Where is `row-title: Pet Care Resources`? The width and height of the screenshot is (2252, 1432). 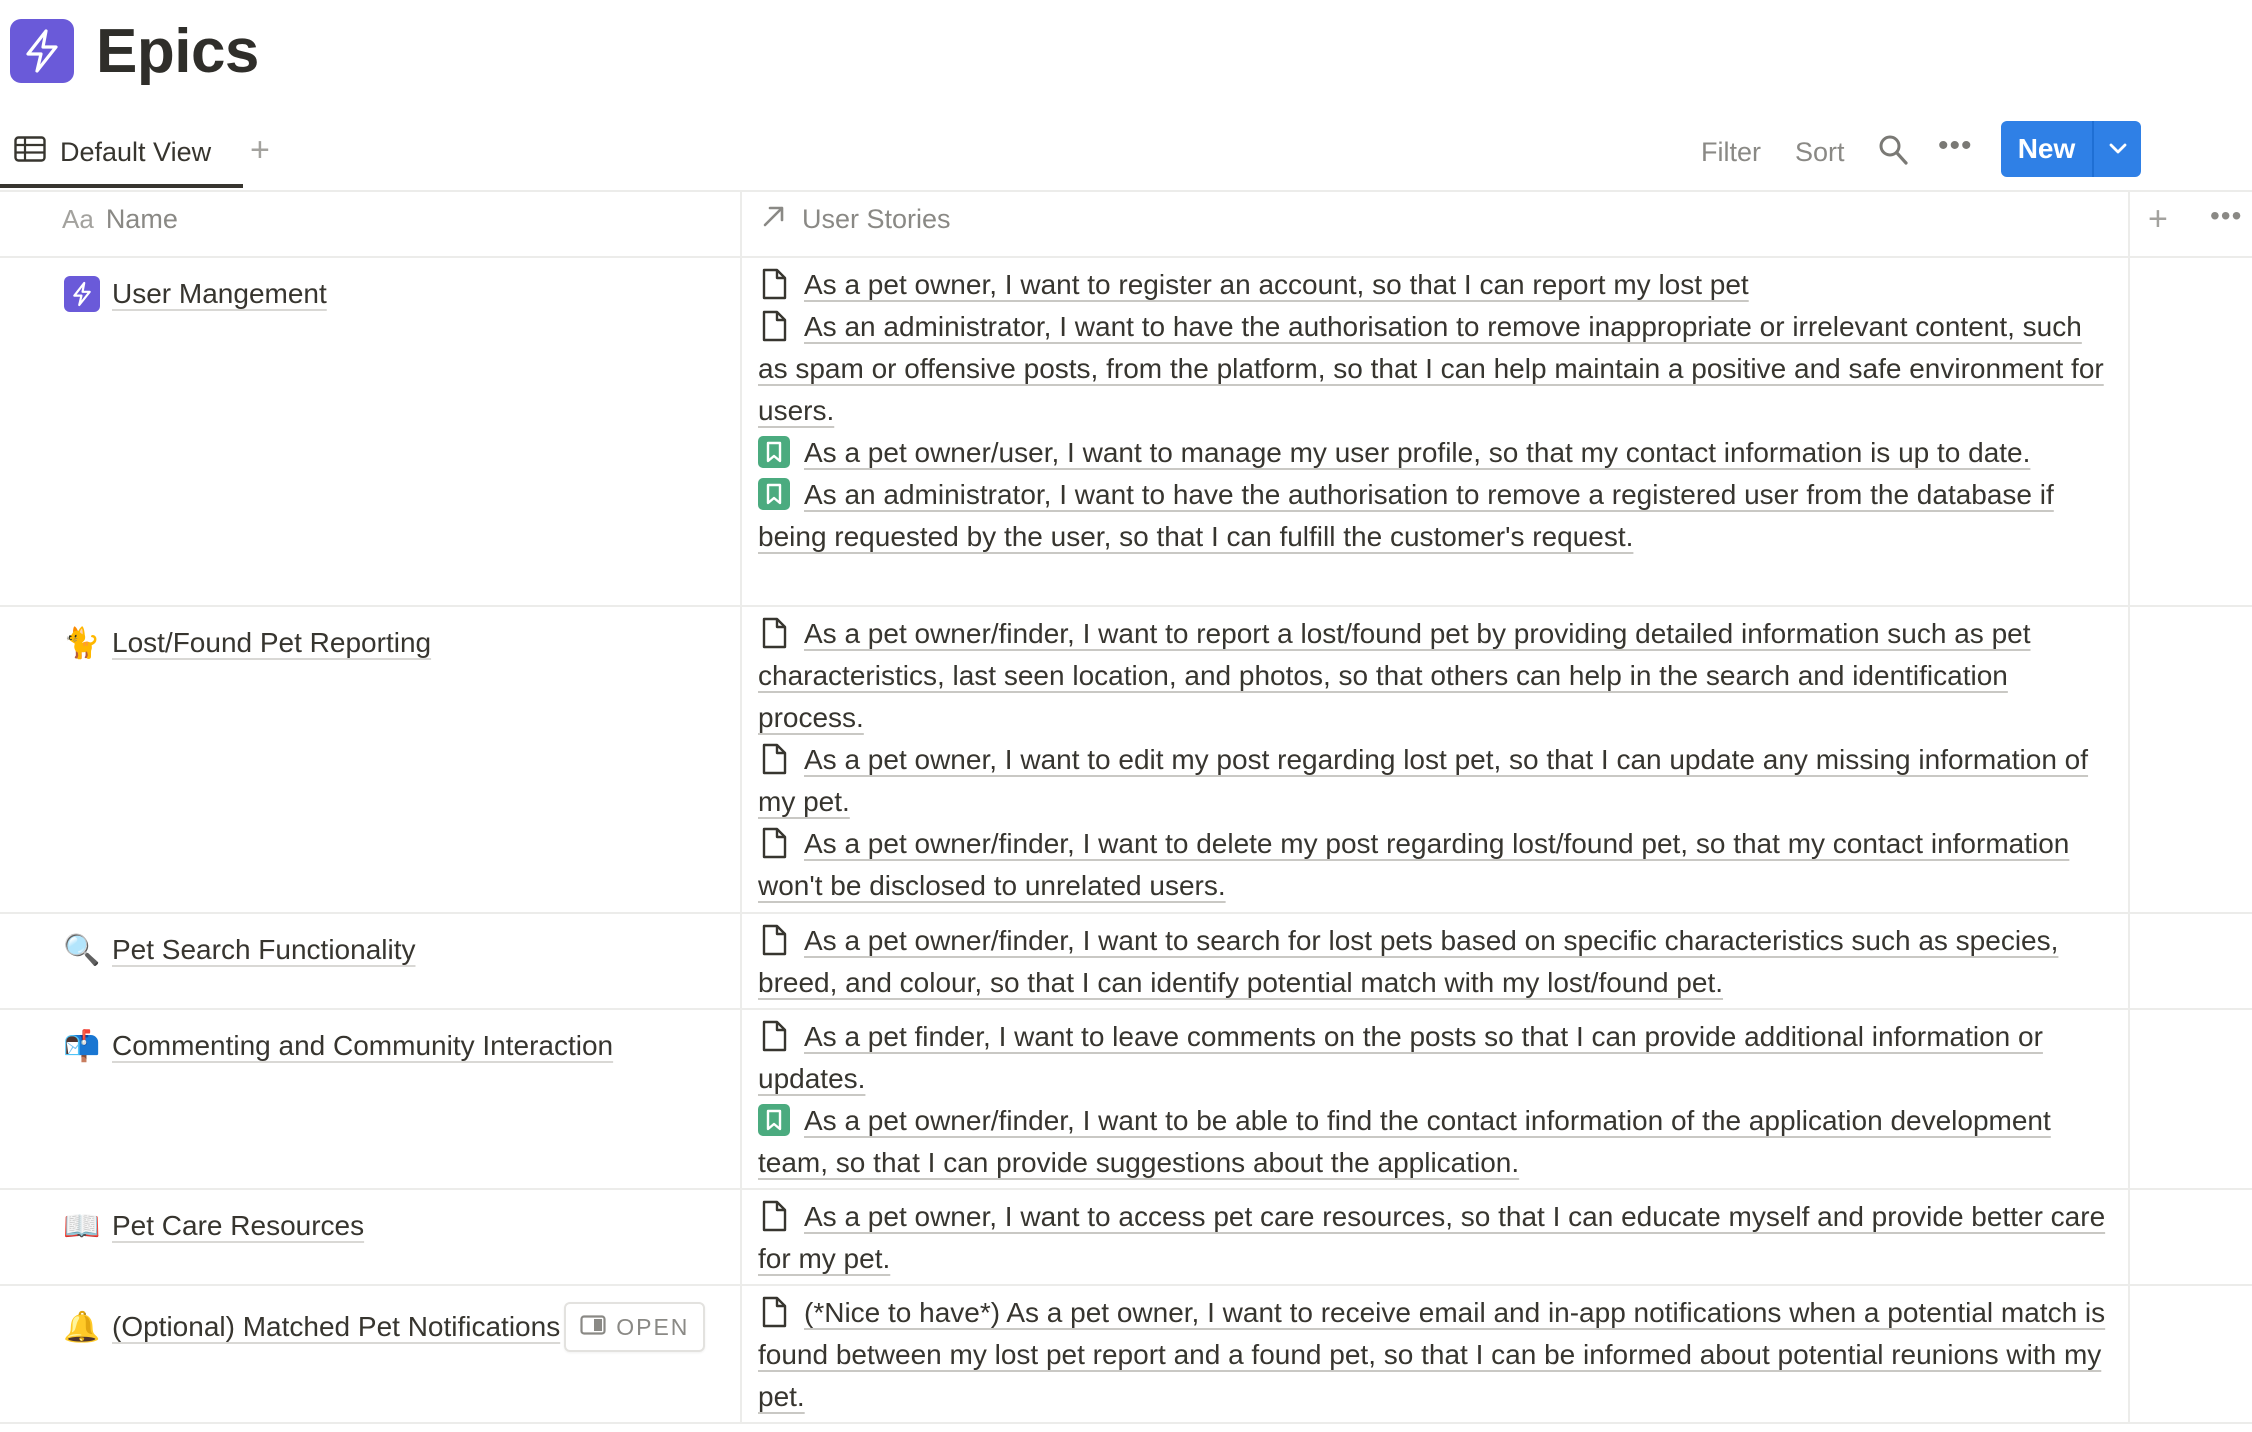 row-title: Pet Care Resources is located at coordinates (238, 1226).